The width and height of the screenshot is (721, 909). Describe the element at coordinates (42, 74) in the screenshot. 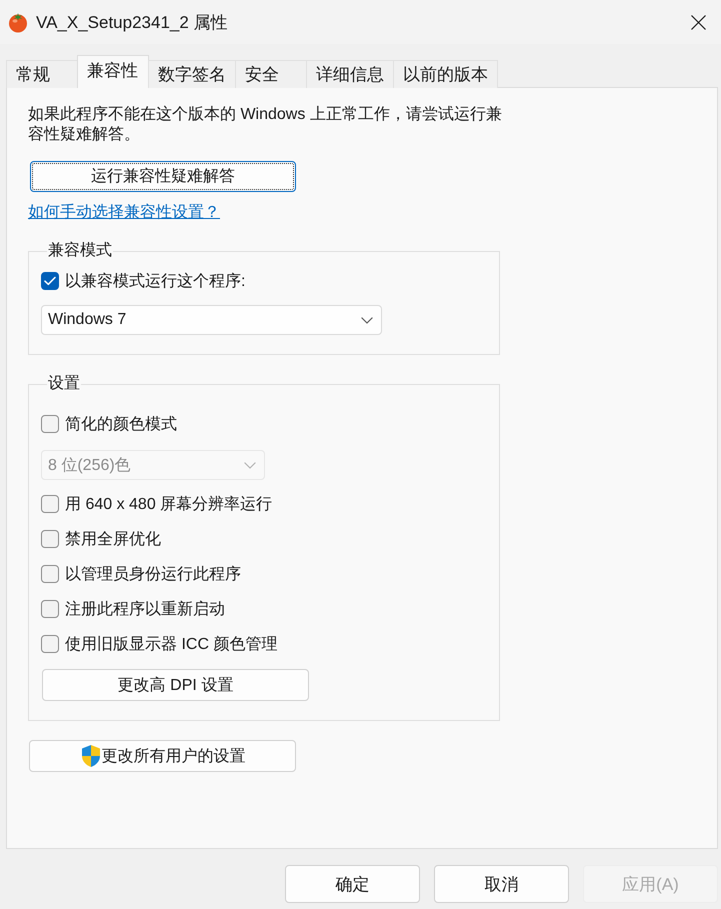

I see `tab: 常规` at that location.